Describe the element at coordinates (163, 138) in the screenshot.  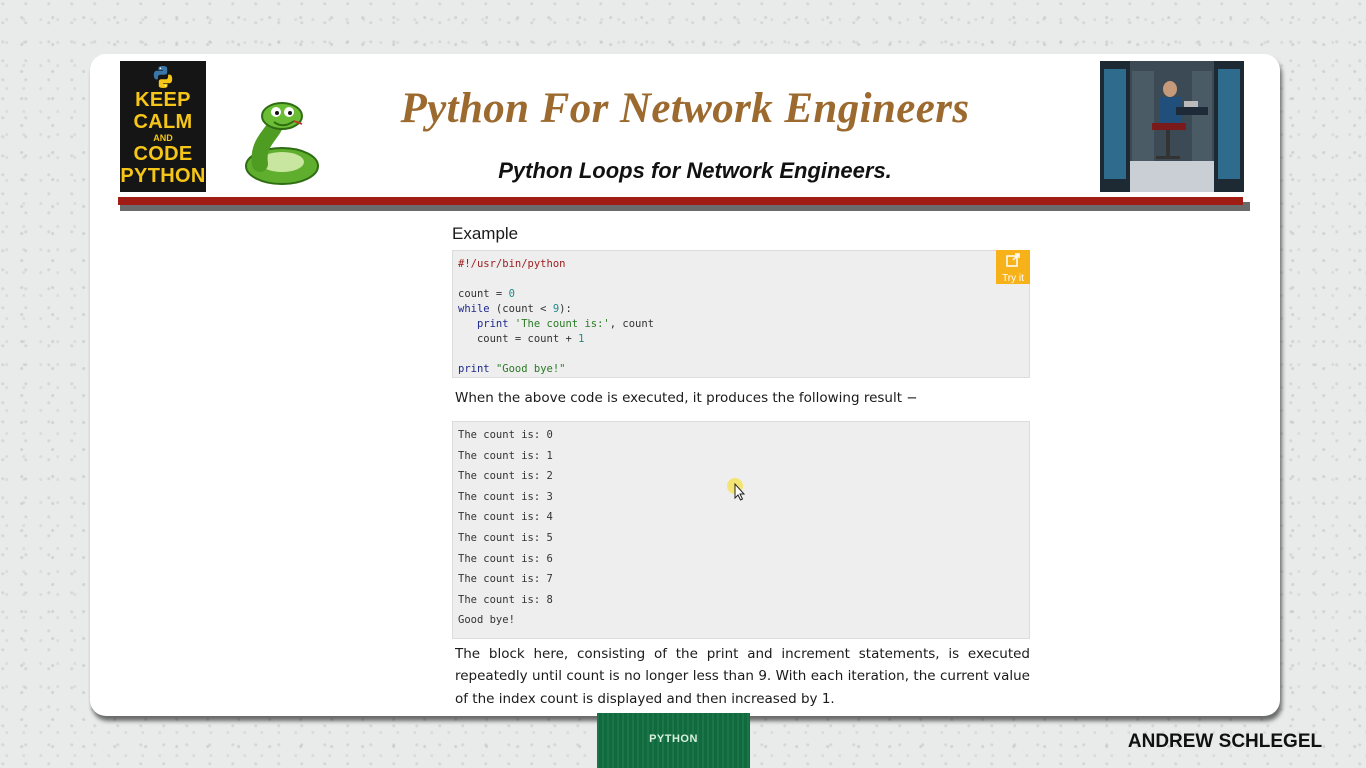
I see `keep-calm-text-and: AND` at that location.